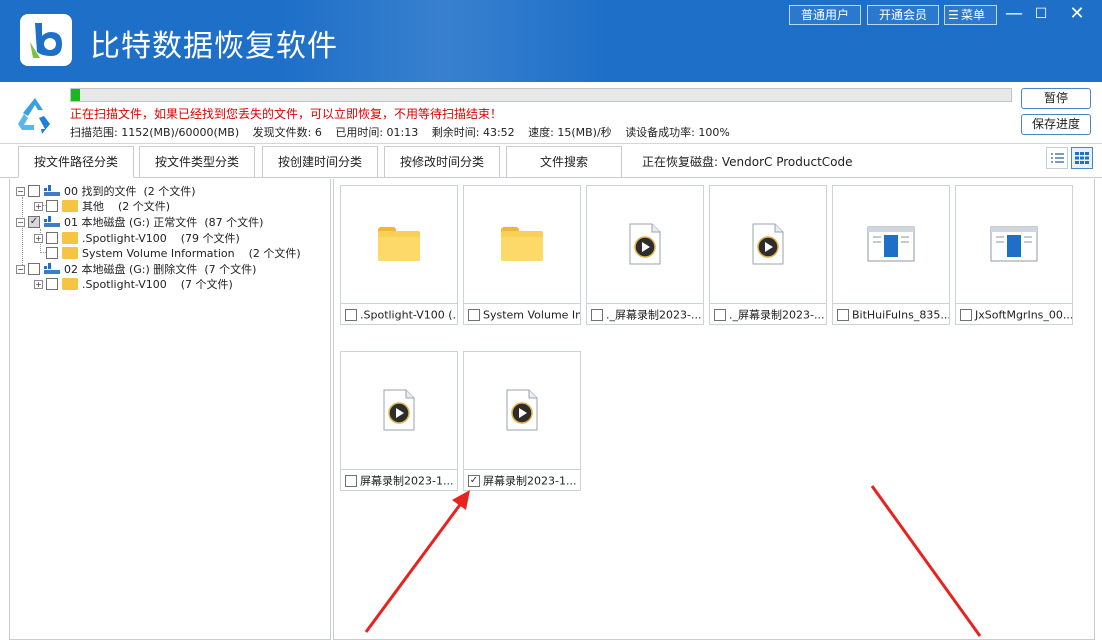 This screenshot has height=640, width=1102. Describe the element at coordinates (214, 46) in the screenshot. I see `app-title: 比特数据恢复软件` at that location.